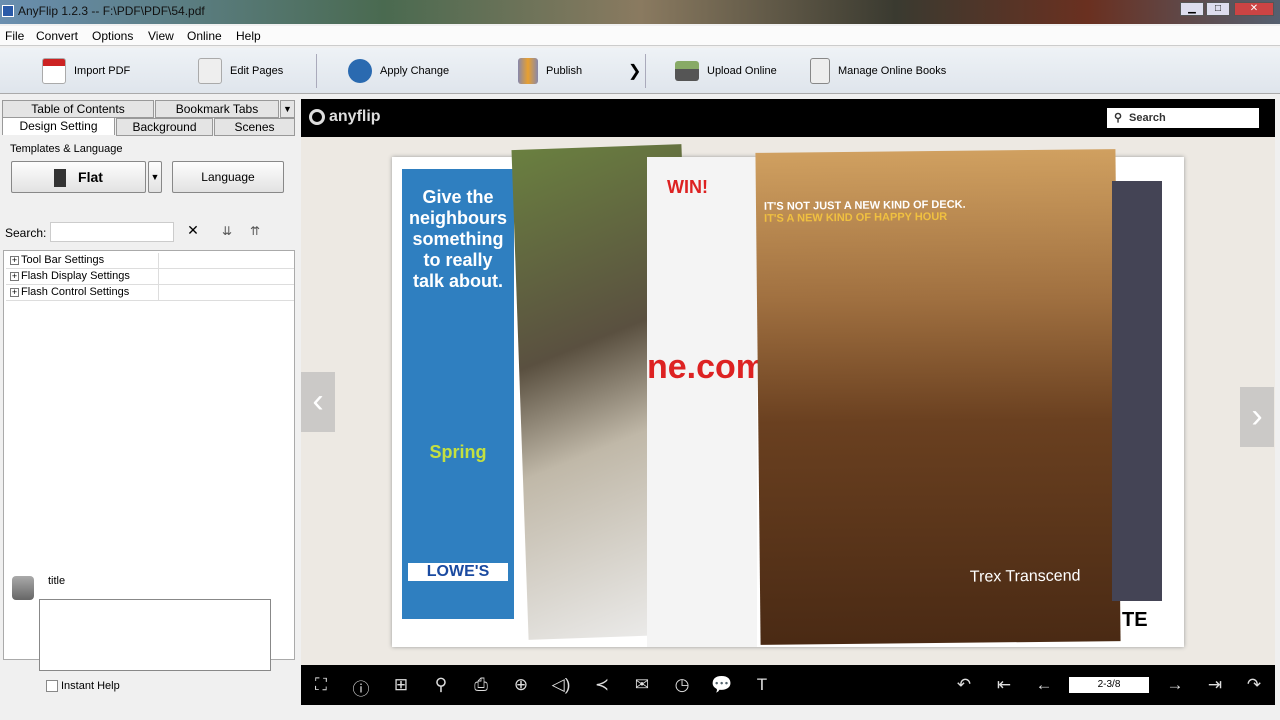 This screenshot has height=720, width=1280. I want to click on viewer-search: ⚲ Search, so click(1183, 118).